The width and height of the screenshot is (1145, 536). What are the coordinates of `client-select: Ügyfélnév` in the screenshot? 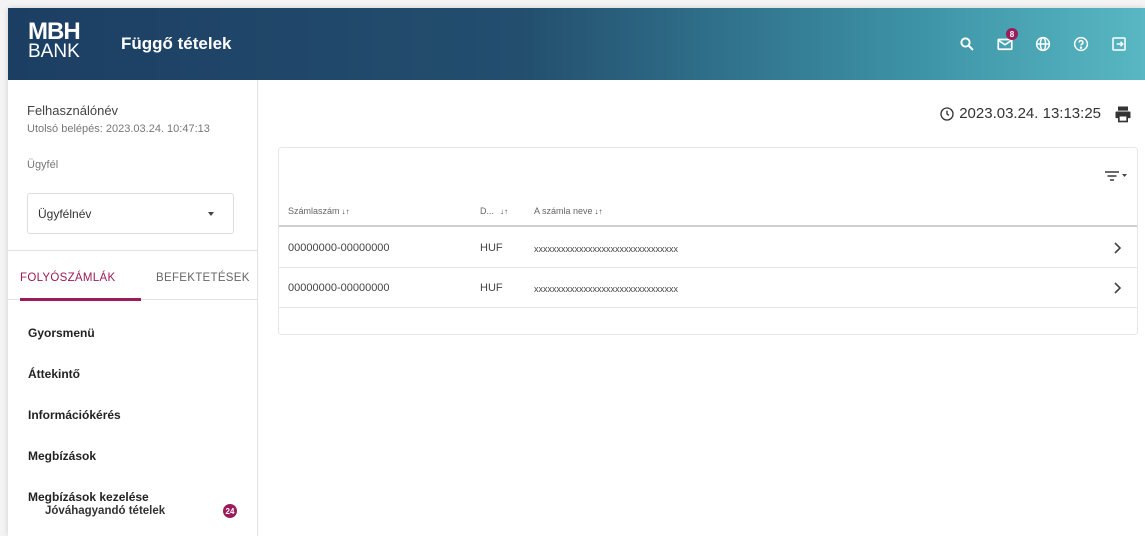 It's located at (130, 213).